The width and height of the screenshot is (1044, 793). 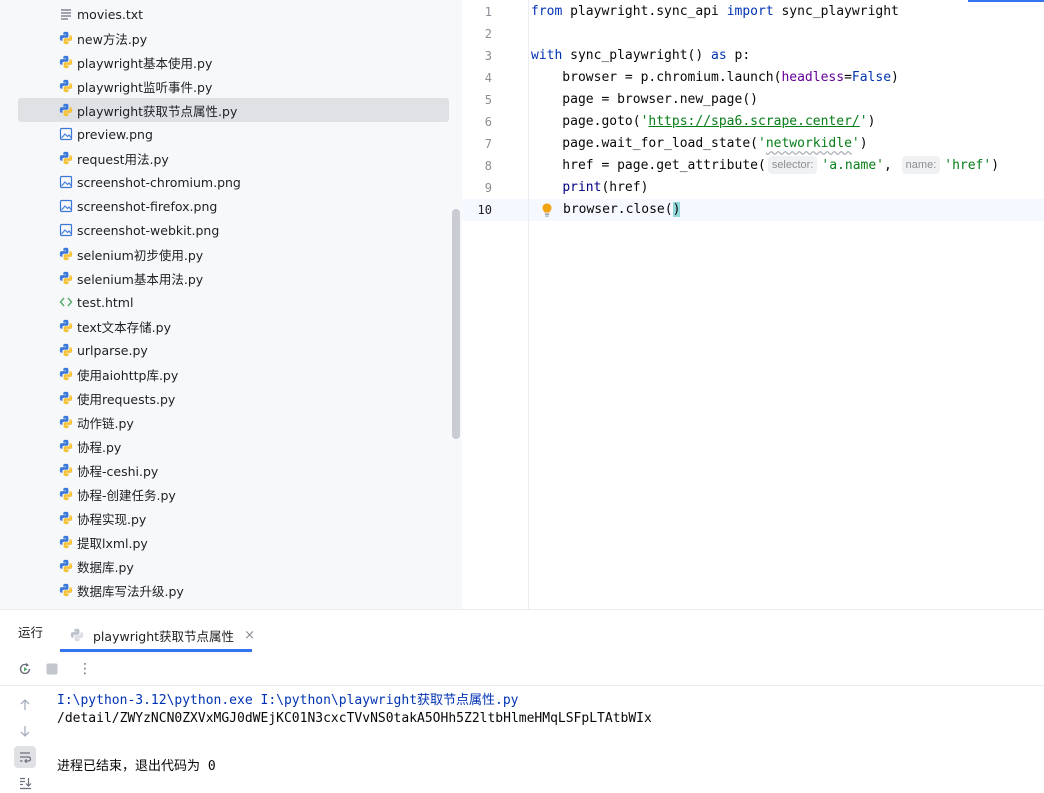 I want to click on soft-wrap-icon, so click(x=25, y=757).